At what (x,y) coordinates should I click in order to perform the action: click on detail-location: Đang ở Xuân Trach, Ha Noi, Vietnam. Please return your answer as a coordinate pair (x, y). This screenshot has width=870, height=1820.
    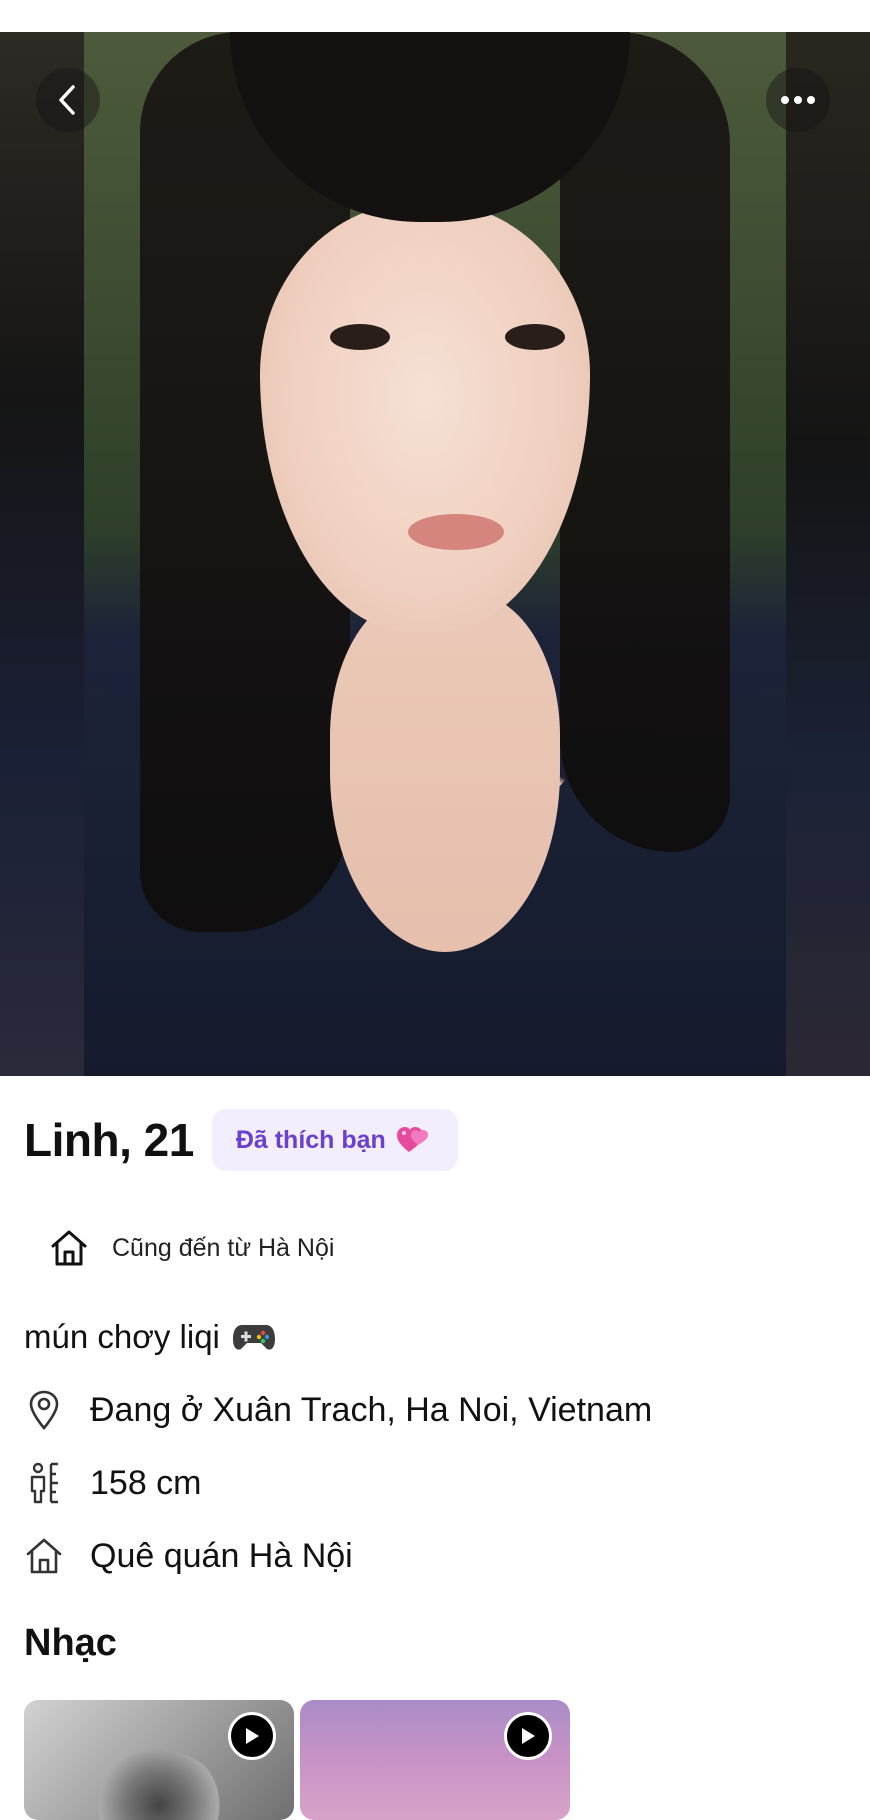
    Looking at the image, I should click on (338, 1410).